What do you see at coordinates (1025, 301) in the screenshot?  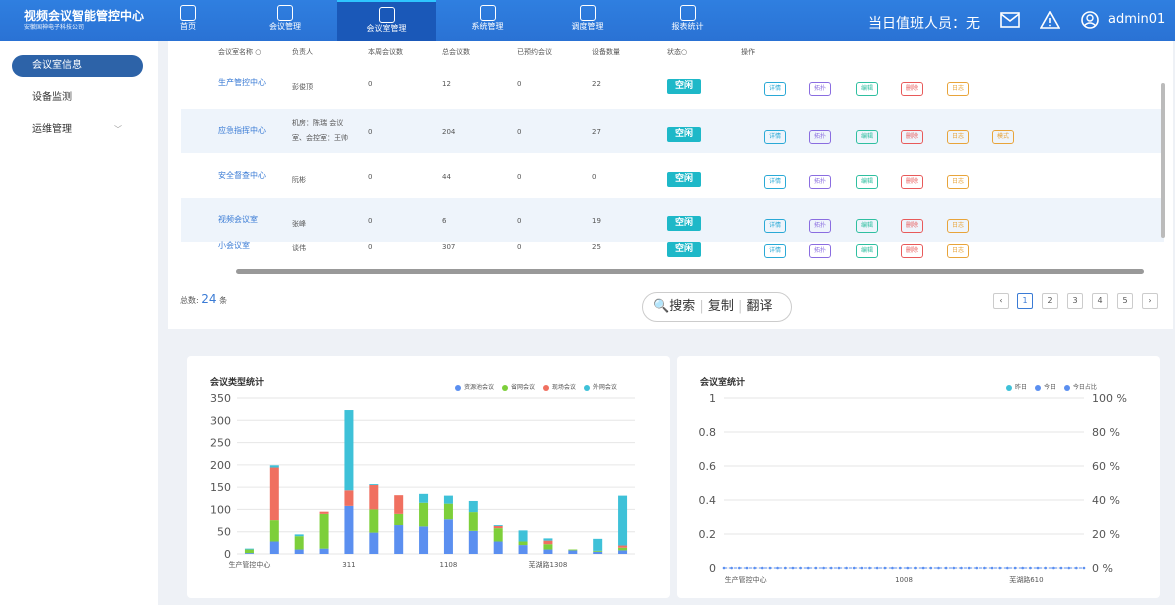 I see `page-1-button: 1` at bounding box center [1025, 301].